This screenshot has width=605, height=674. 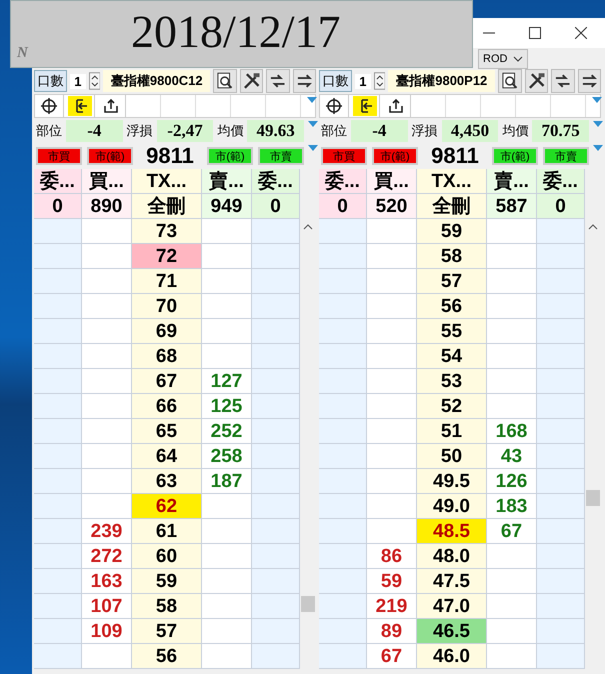 What do you see at coordinates (107, 606) in the screenshot?
I see `bid-cell: 107` at bounding box center [107, 606].